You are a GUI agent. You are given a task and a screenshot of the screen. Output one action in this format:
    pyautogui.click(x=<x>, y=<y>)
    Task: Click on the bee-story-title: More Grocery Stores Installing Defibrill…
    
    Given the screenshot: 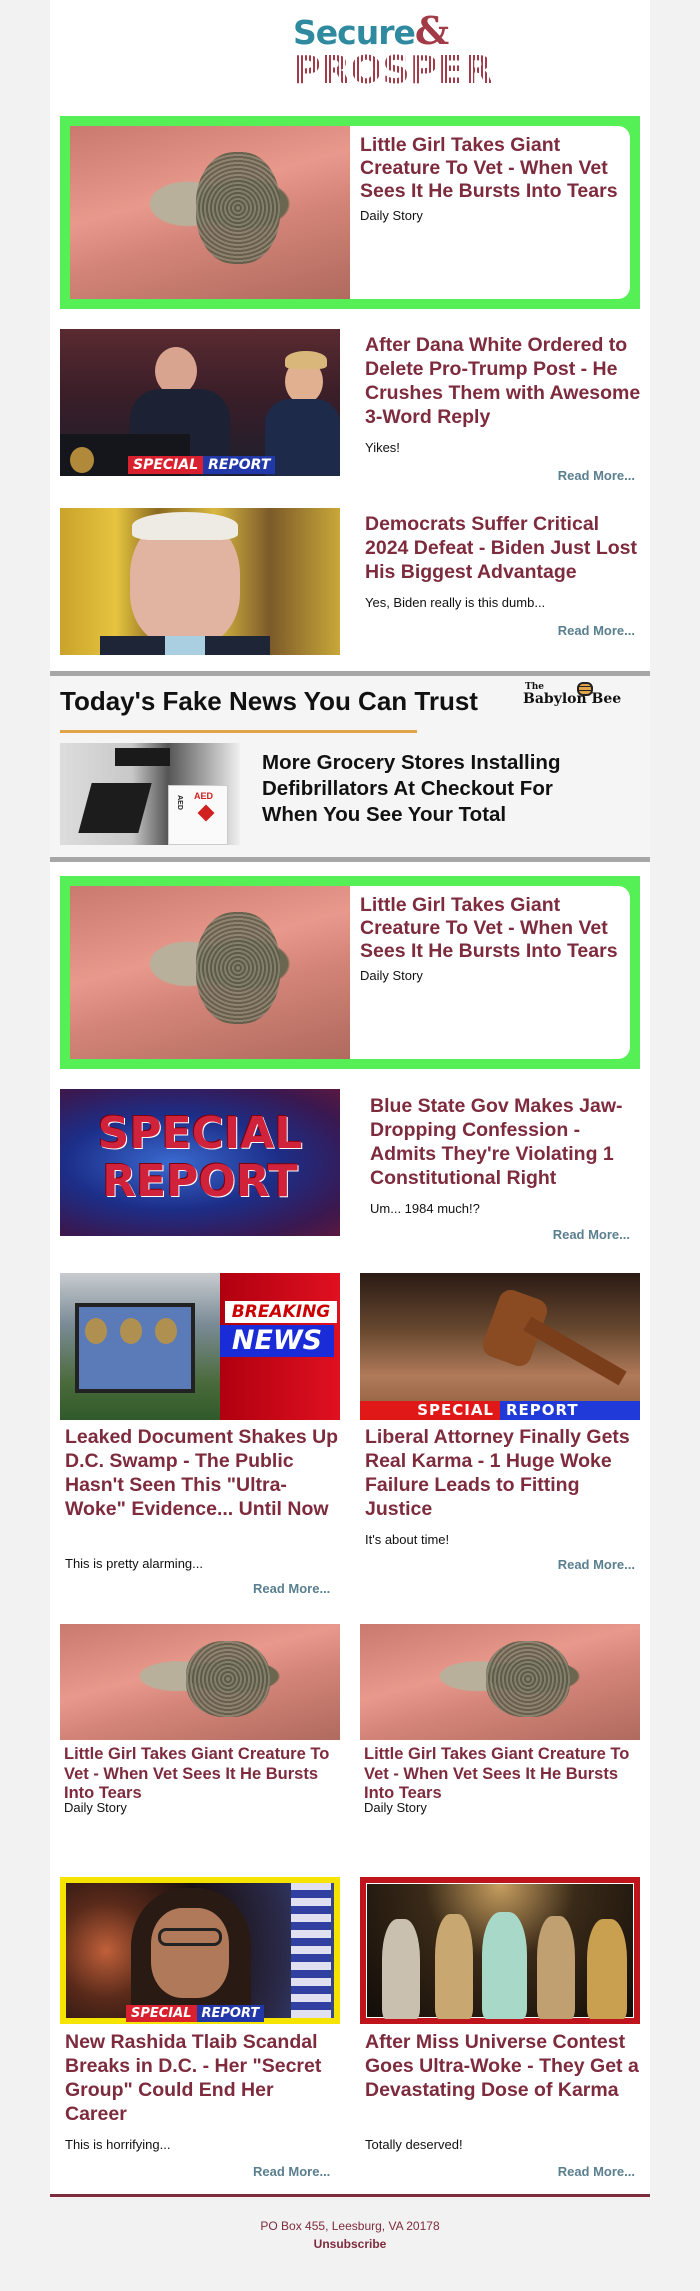 What is the action you would take?
    pyautogui.click(x=427, y=789)
    